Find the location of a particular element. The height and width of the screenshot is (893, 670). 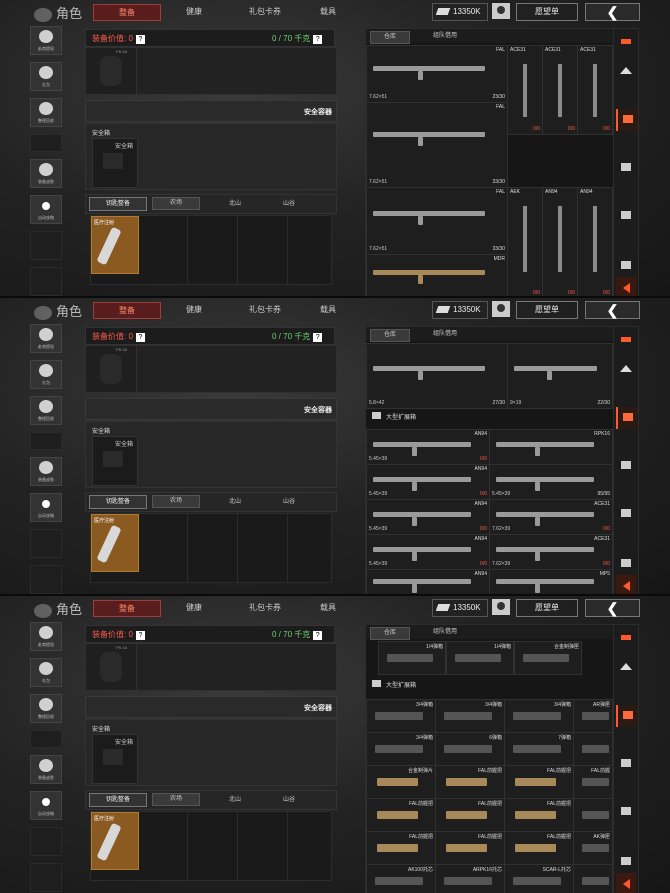

sidebar-gift-button: 礼包 is located at coordinates (46, 374).